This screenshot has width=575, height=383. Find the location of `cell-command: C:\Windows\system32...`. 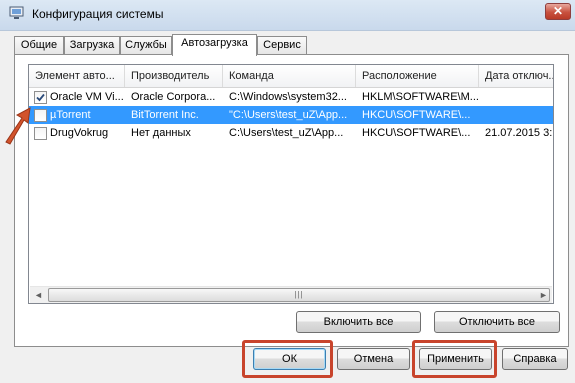

cell-command: C:\Windows\system32... is located at coordinates (288, 97).